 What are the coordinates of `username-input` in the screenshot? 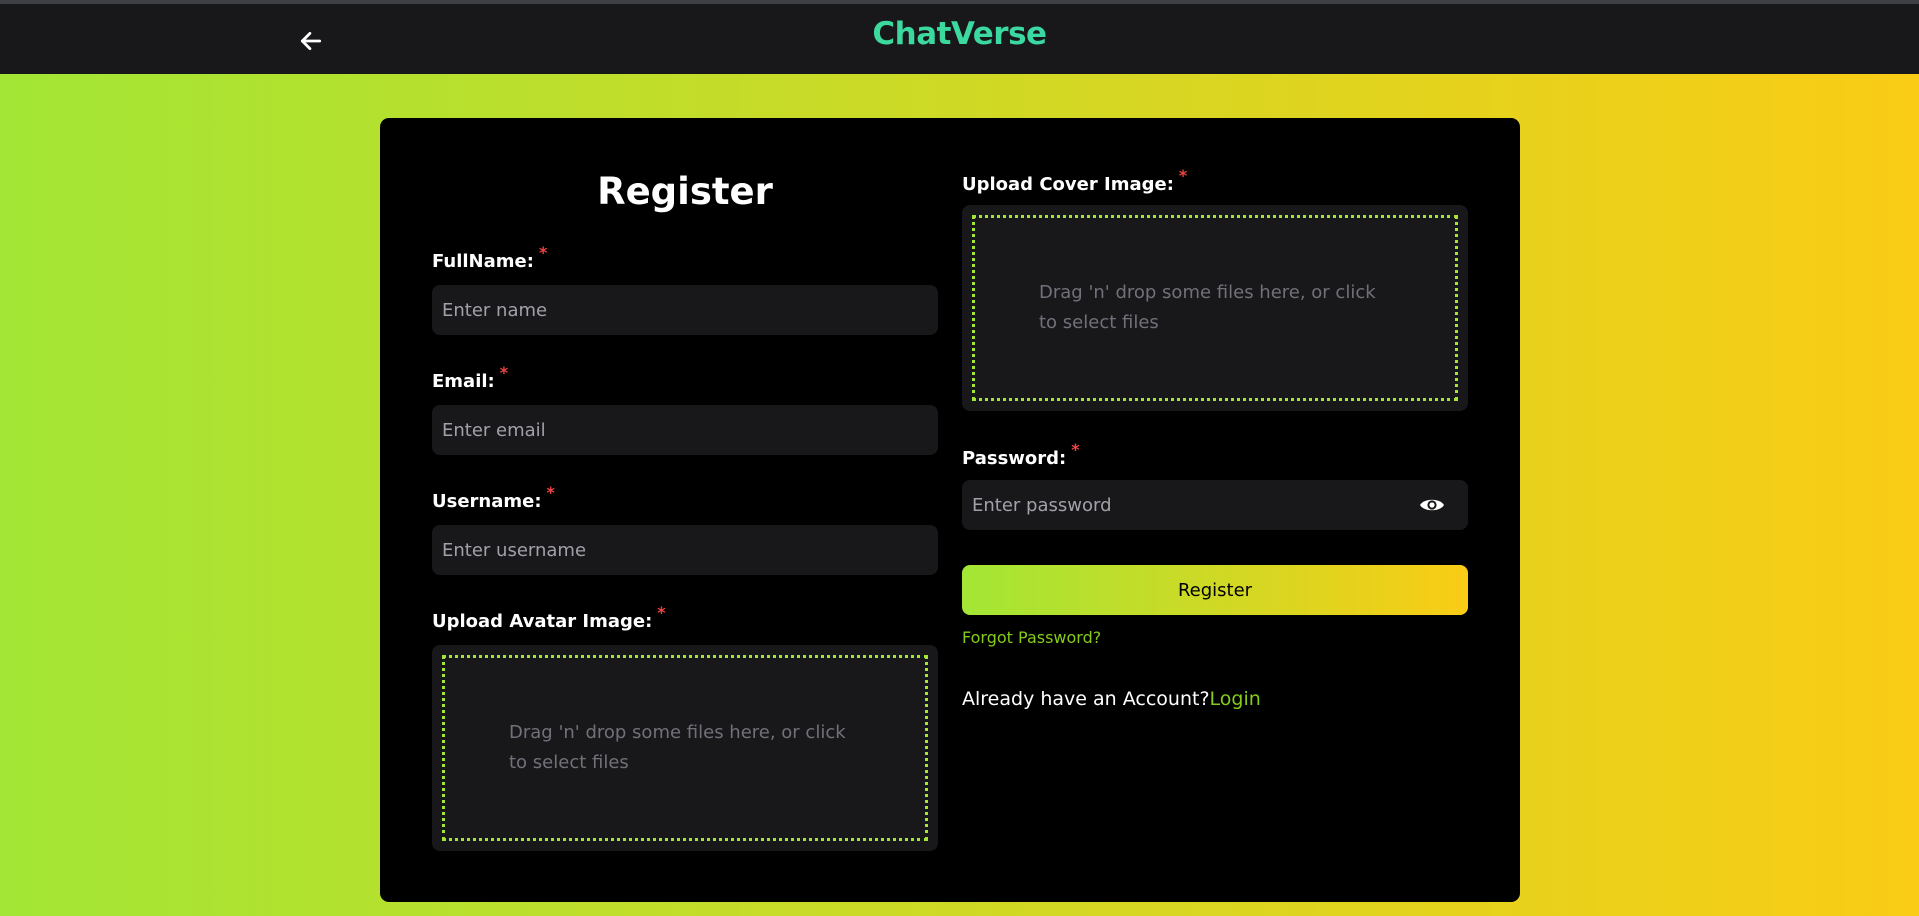 It's located at (685, 550).